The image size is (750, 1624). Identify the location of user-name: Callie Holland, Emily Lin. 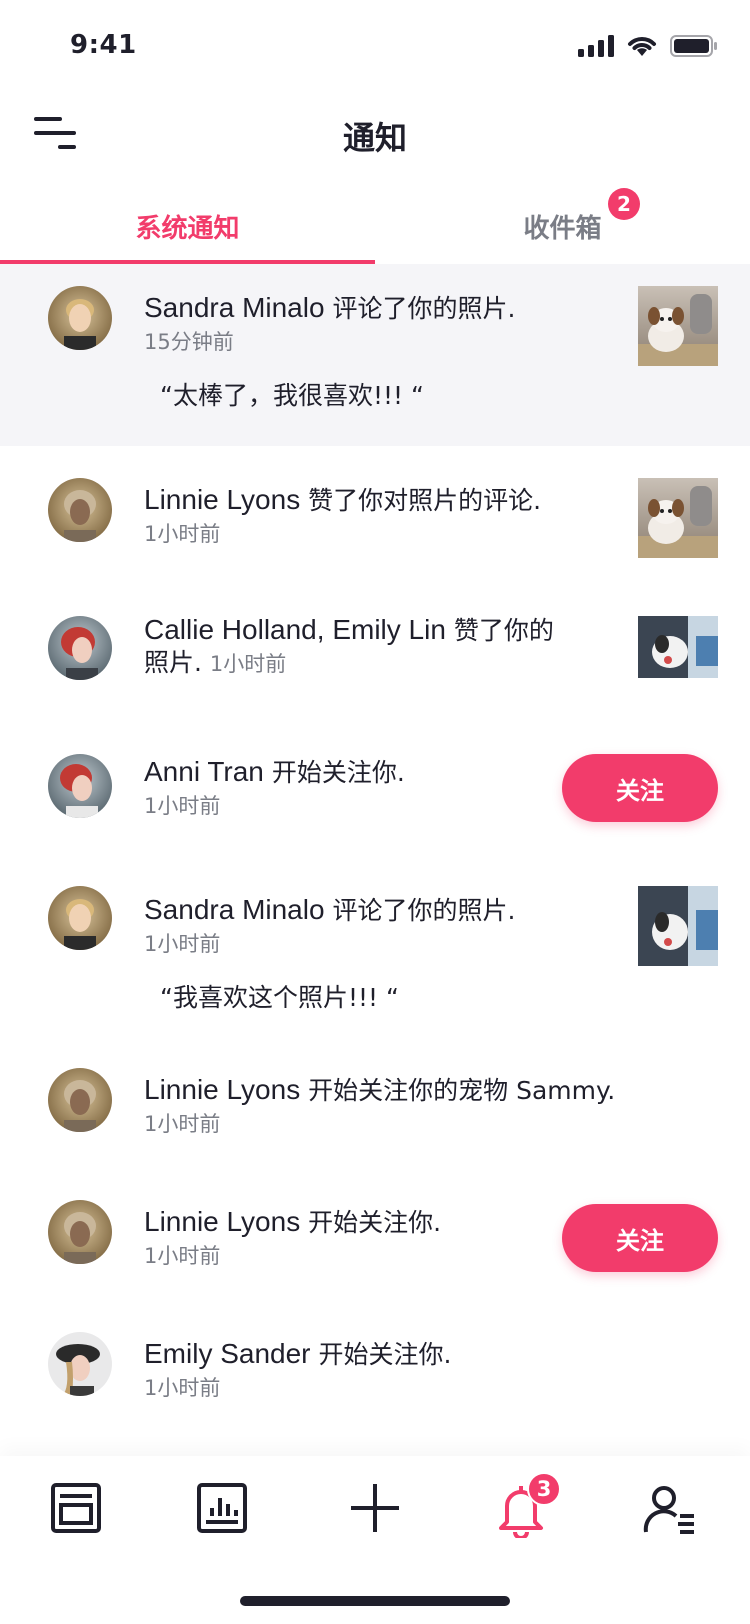
(295, 629).